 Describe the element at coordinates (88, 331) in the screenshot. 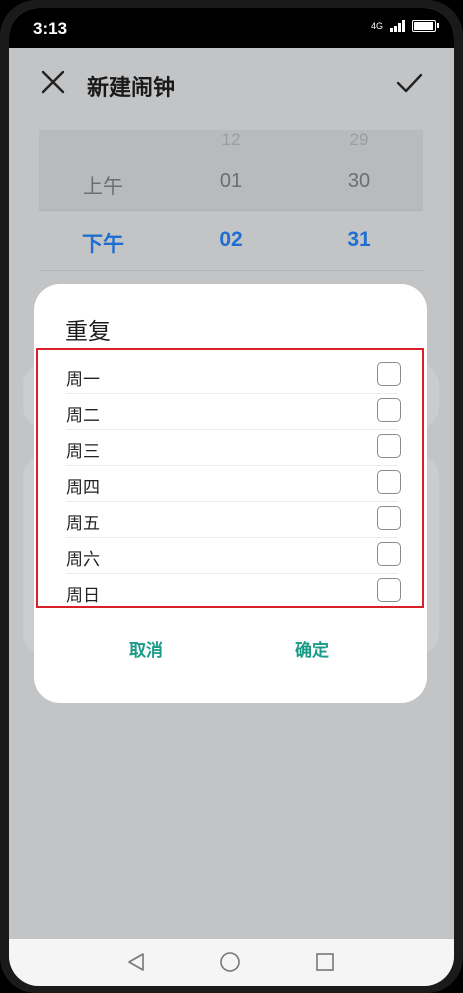

I see `dialog-title: 重复` at that location.